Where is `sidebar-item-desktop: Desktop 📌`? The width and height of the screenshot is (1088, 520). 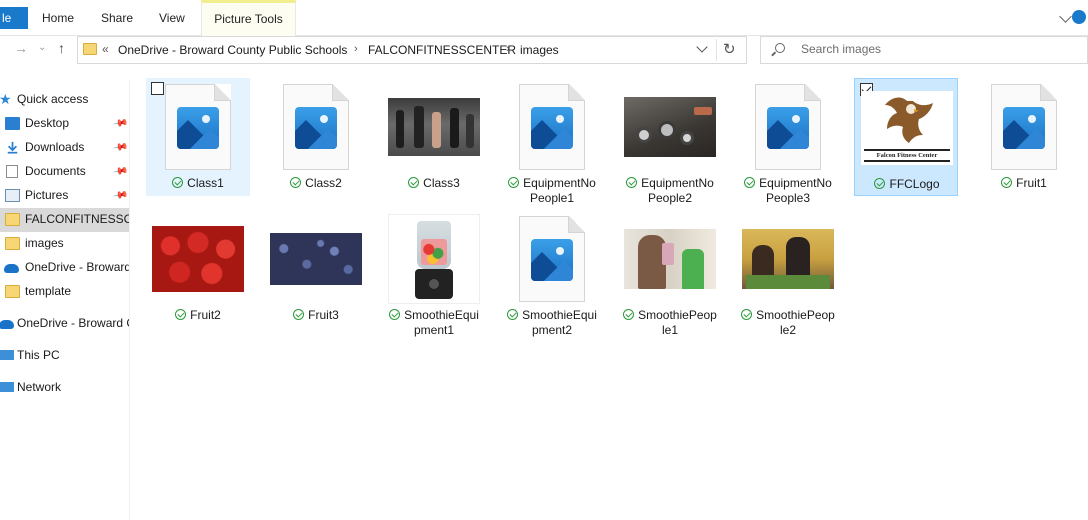
sidebar-item-desktop: Desktop 📌 is located at coordinates (64, 124).